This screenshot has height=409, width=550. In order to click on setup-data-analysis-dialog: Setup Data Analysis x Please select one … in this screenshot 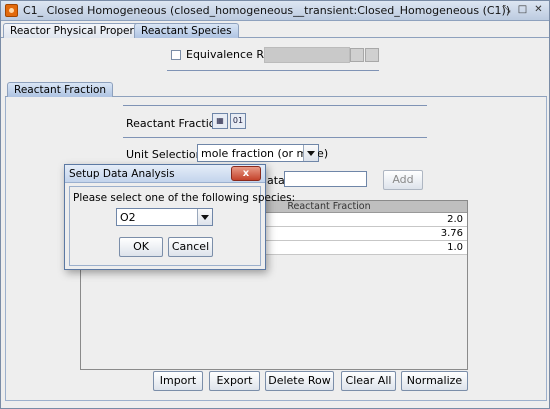, I will do `click(179, 217)`.